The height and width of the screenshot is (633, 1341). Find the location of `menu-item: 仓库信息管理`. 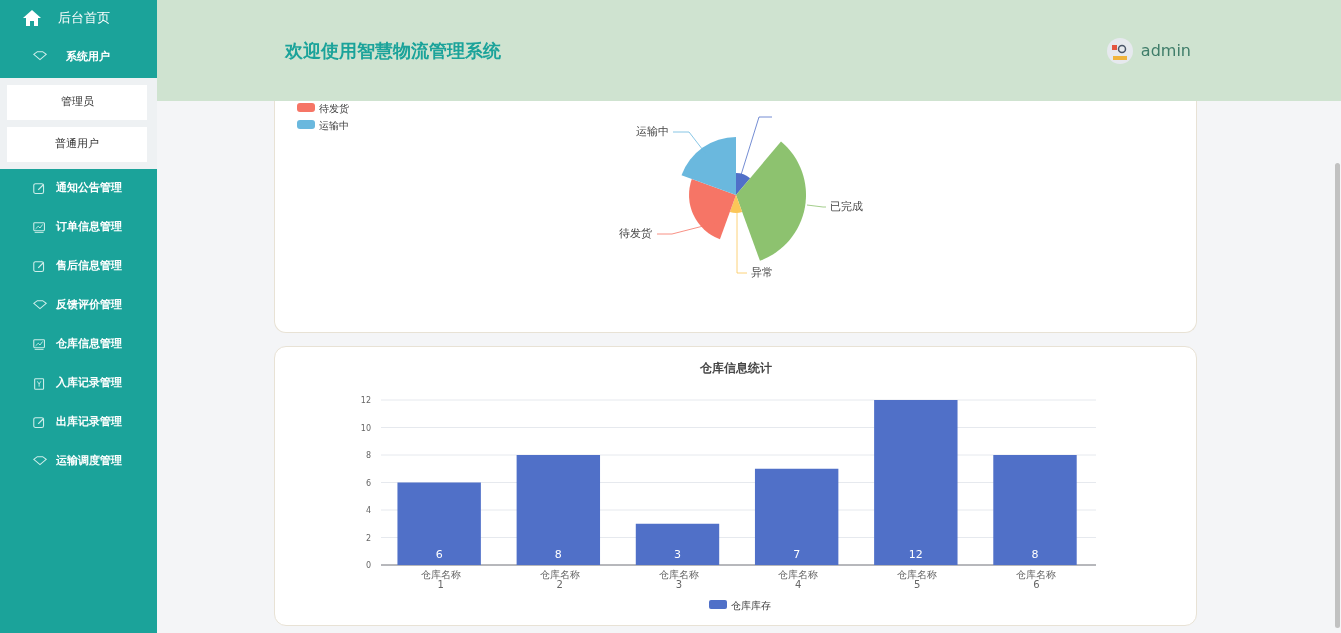

menu-item: 仓库信息管理 is located at coordinates (78, 344).